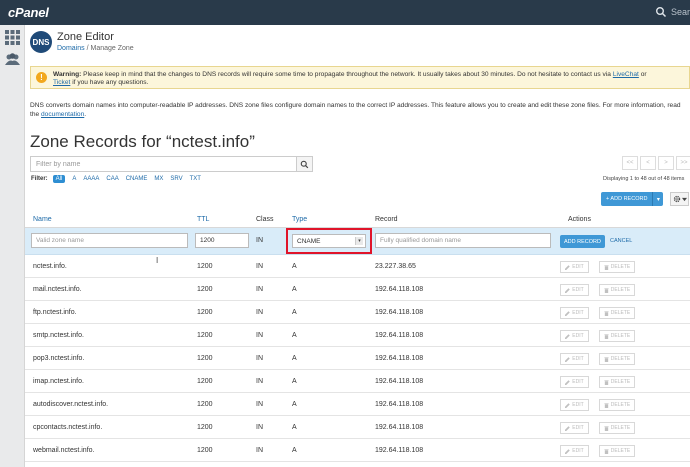  What do you see at coordinates (666, 163) in the screenshot?
I see `next-page-button: >` at bounding box center [666, 163].